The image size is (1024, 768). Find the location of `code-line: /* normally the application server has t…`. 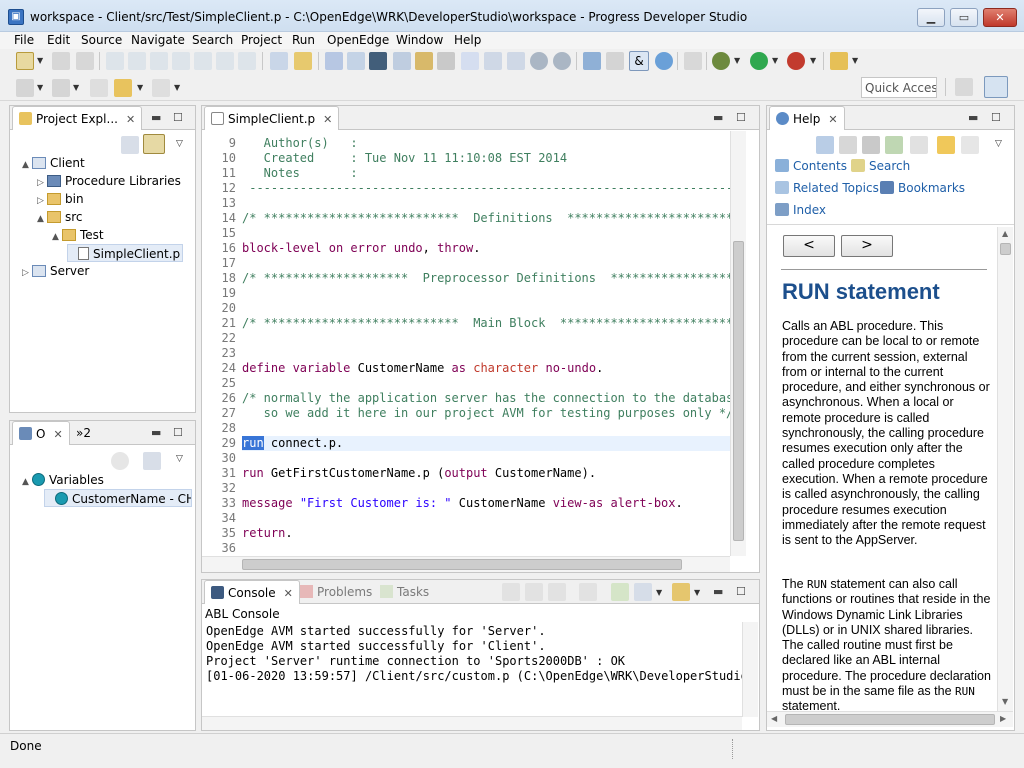

code-line: /* normally the application server has t… is located at coordinates (486, 398).